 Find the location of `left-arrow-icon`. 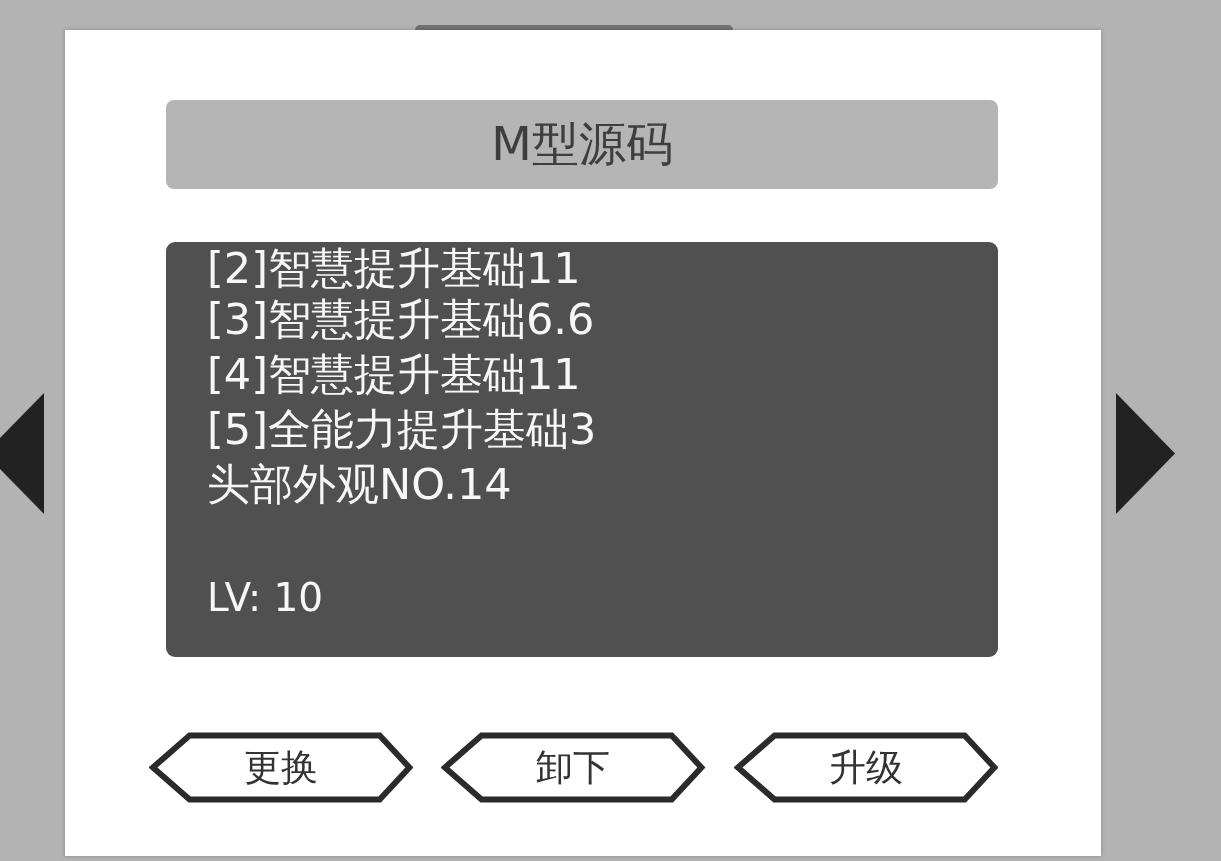

left-arrow-icon is located at coordinates (22, 453).